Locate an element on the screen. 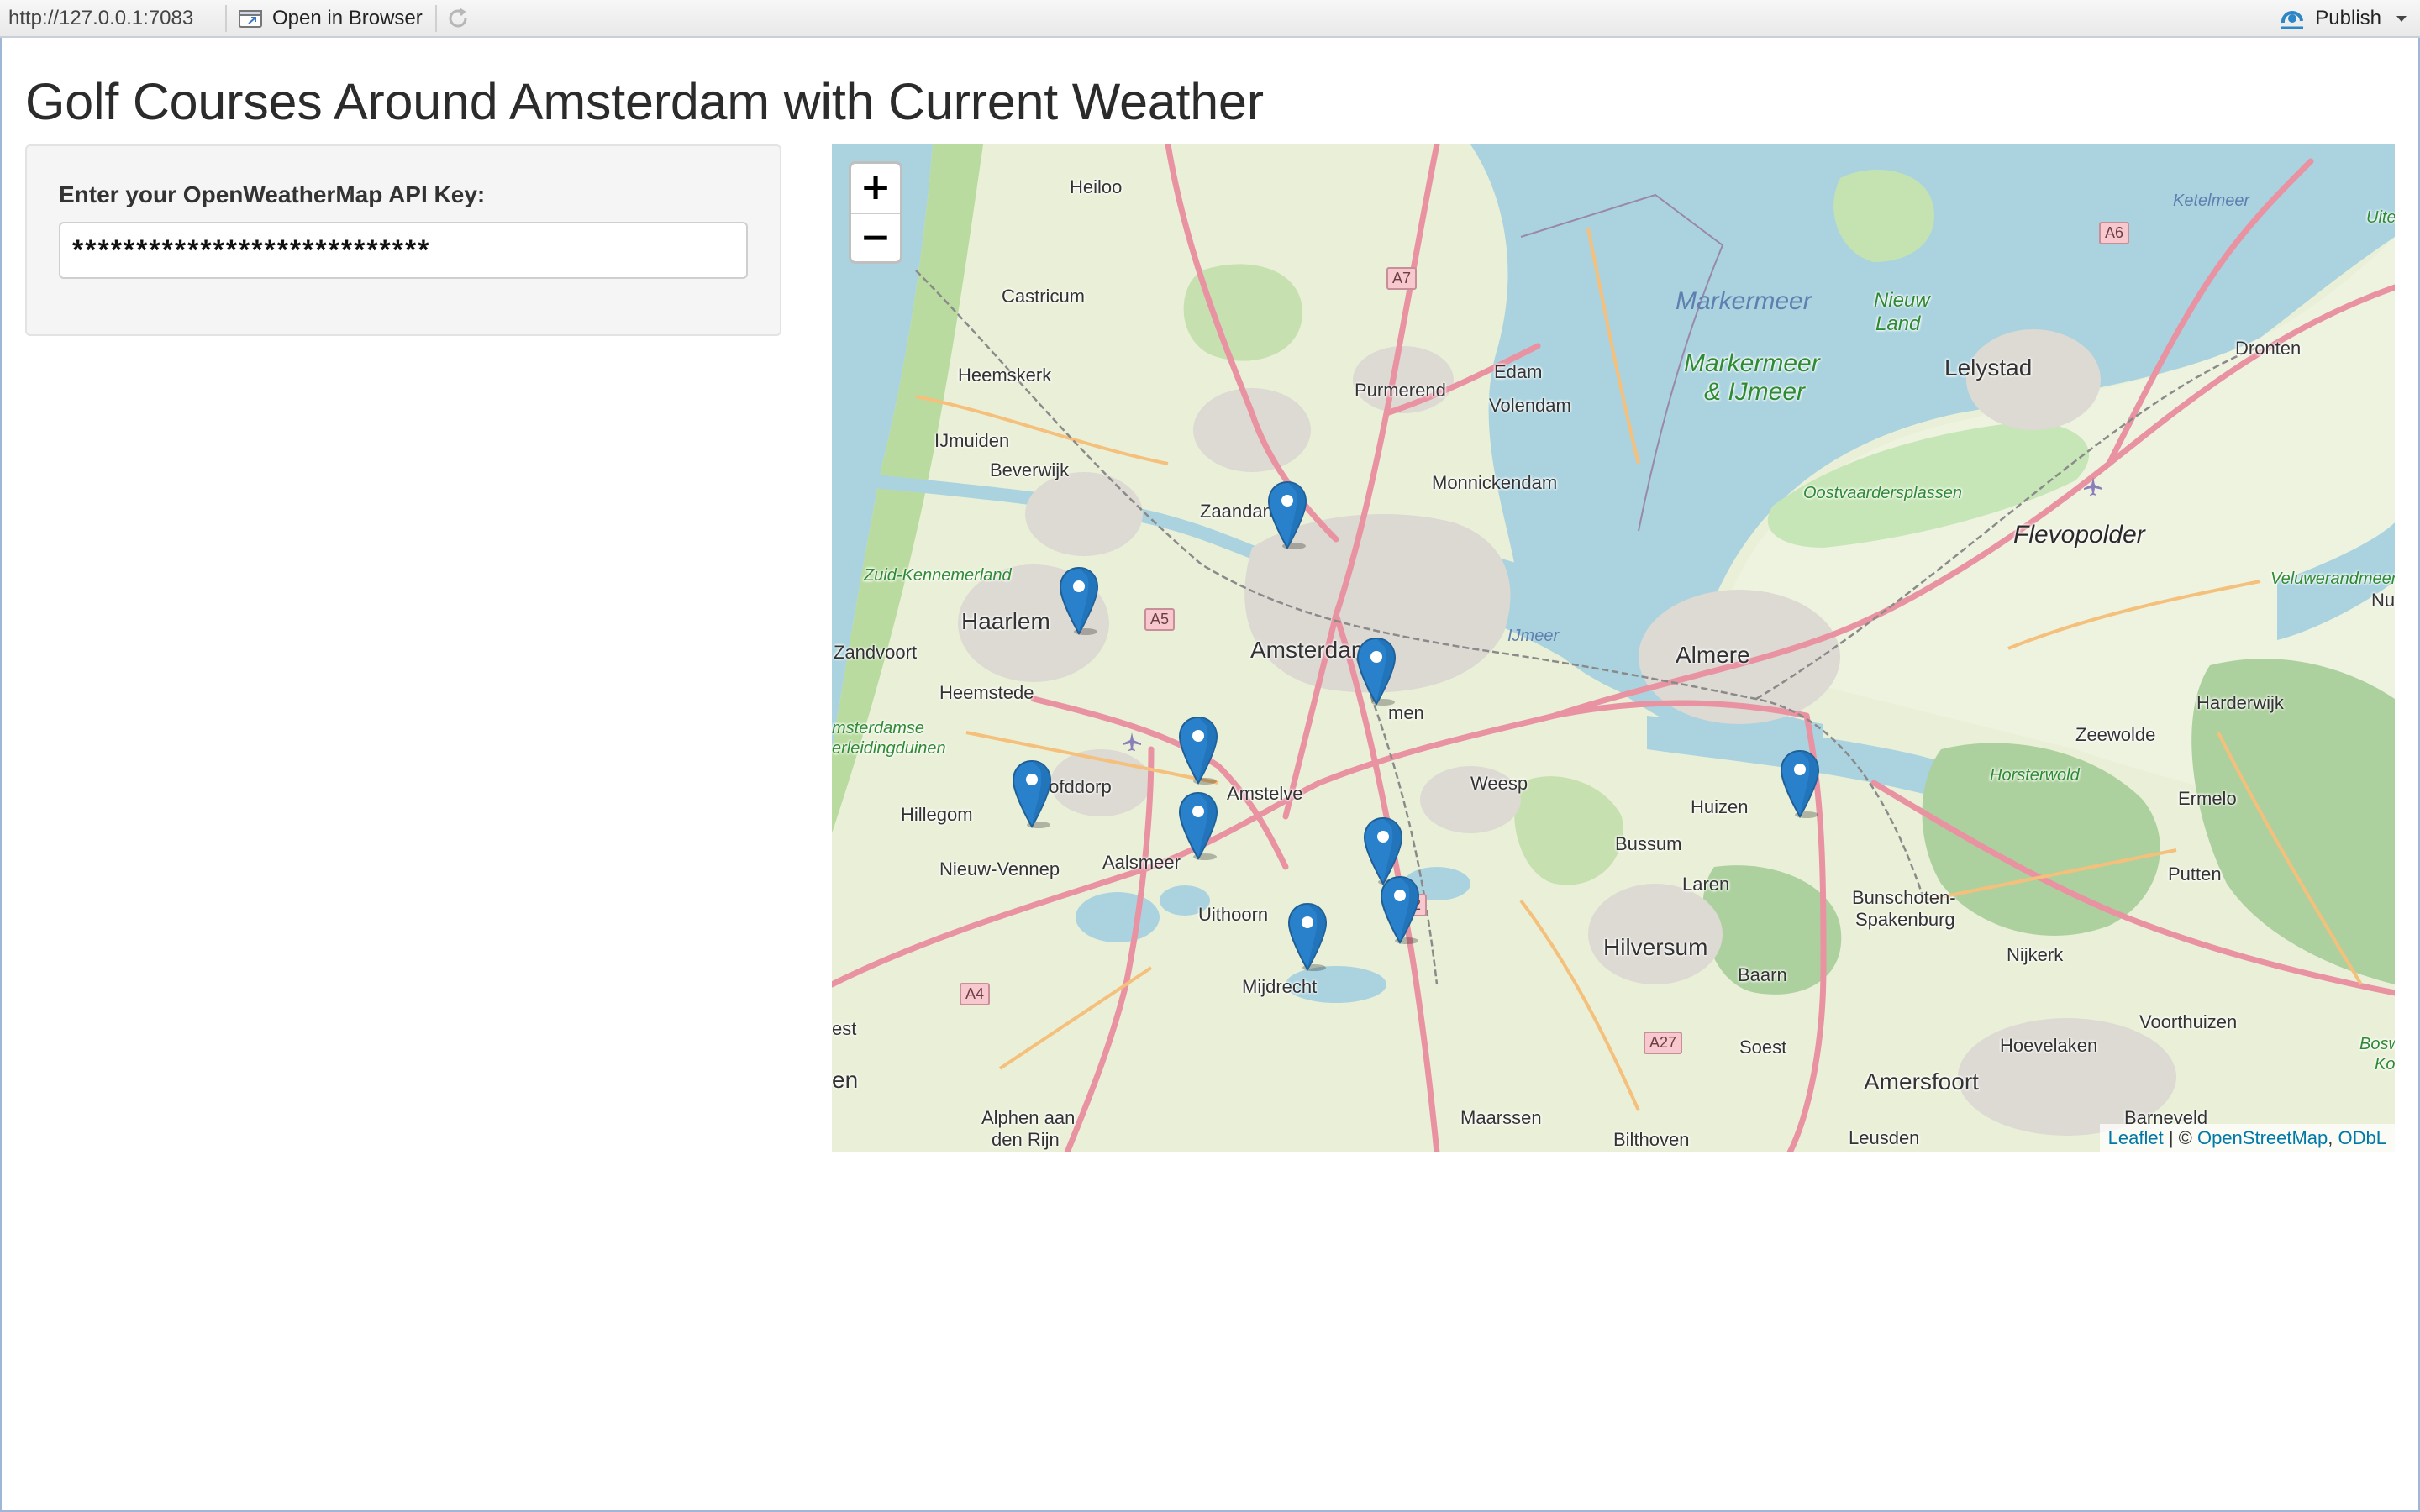  map-label-markermeer-ijmeer-2: & IJmeer is located at coordinates (1755, 392).